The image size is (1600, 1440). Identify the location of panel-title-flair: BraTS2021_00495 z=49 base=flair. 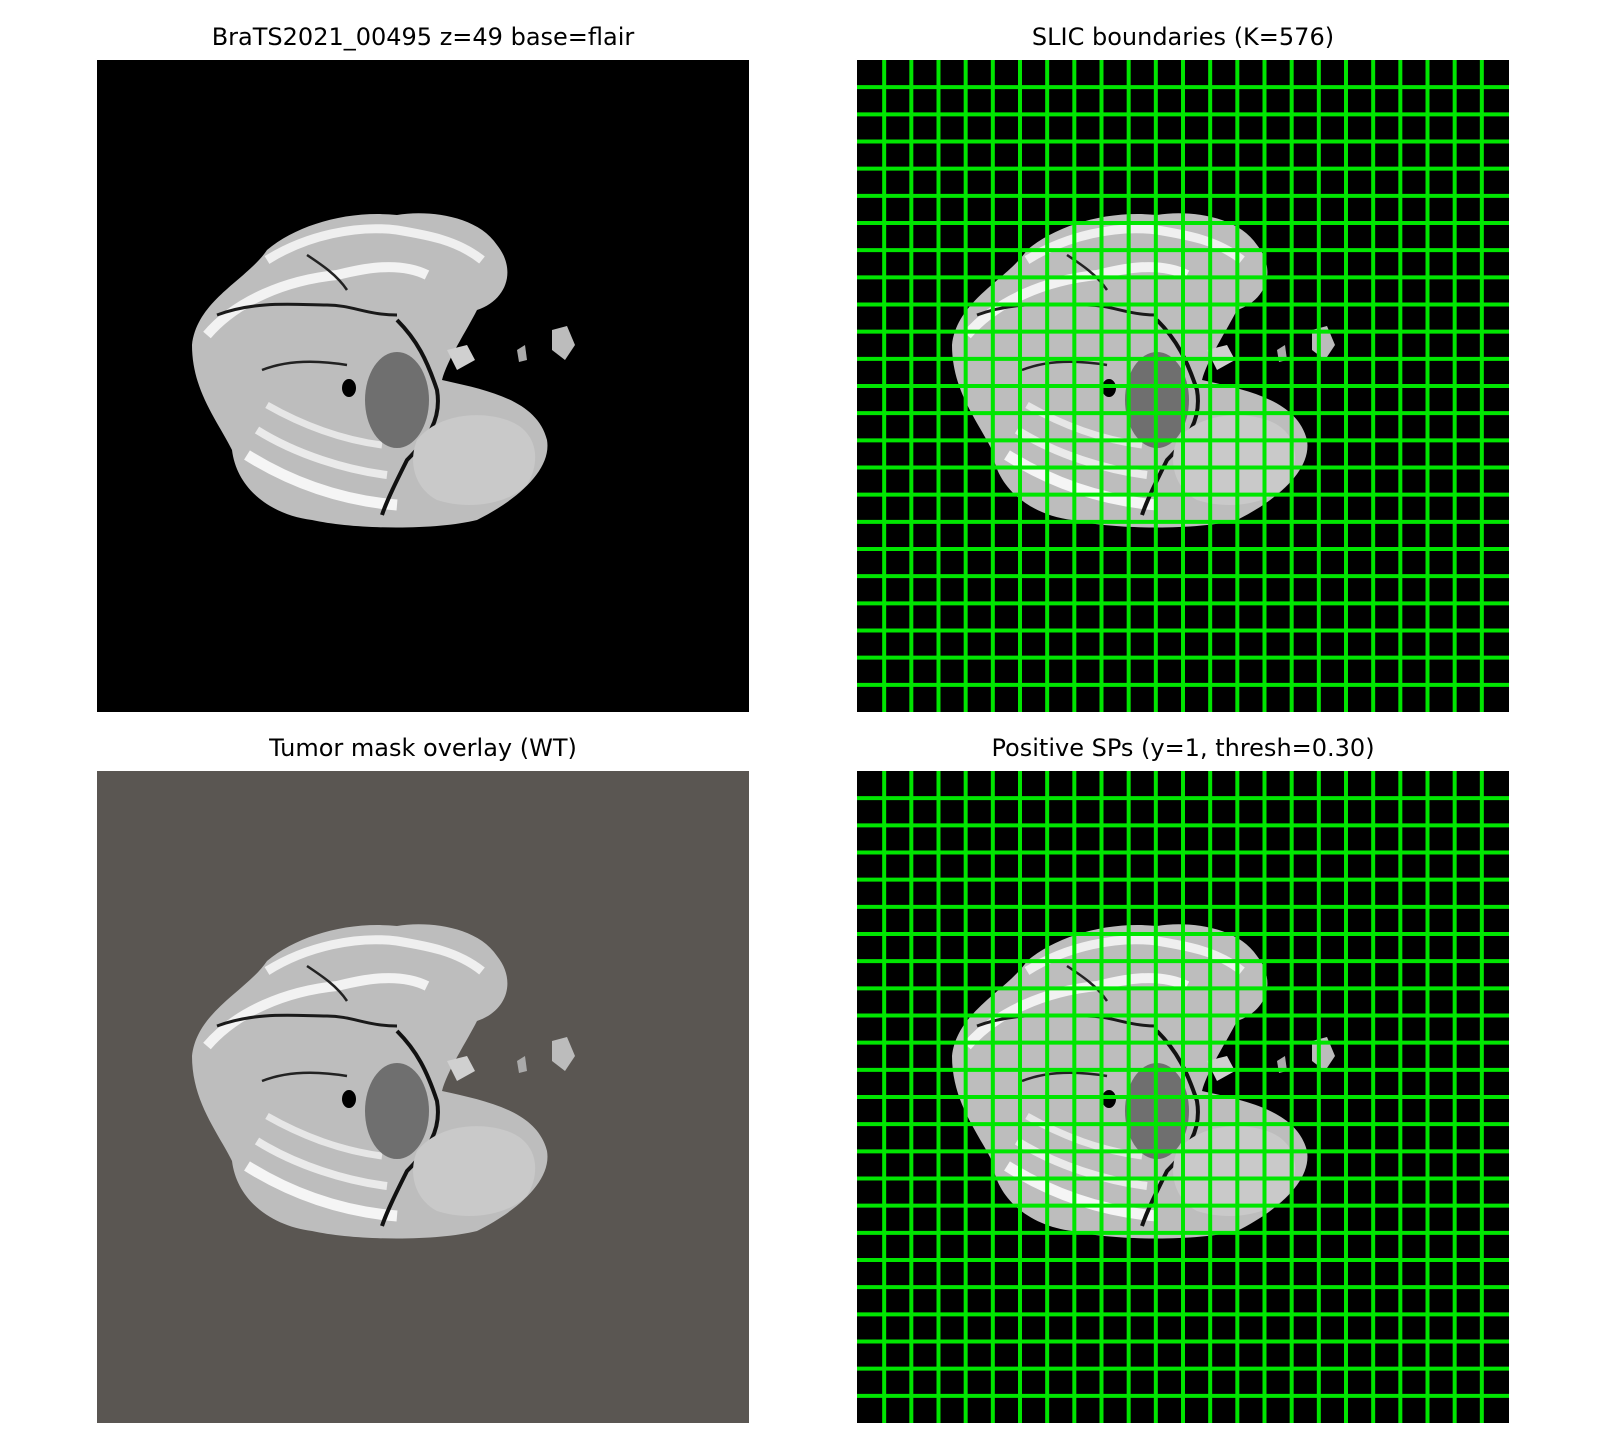
(423, 37).